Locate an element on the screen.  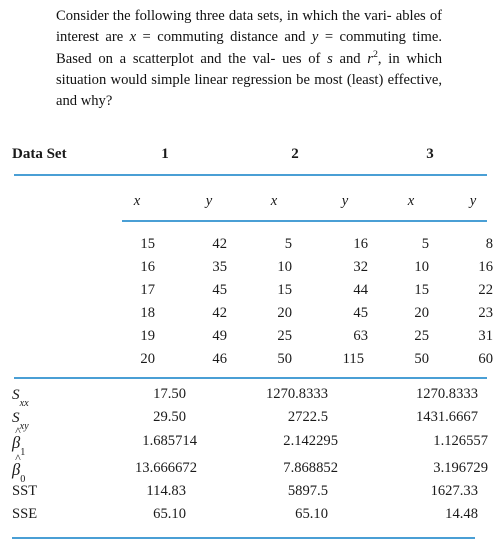
stat-symbol: SST is located at coordinates (25, 491).